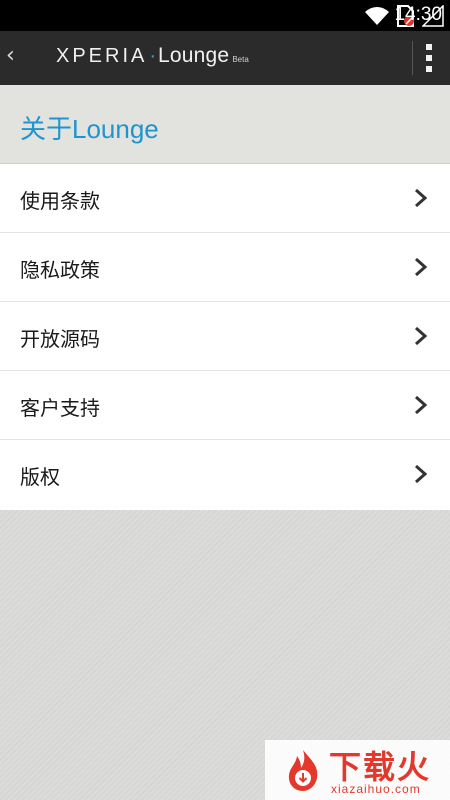 This screenshot has width=450, height=800. What do you see at coordinates (357, 770) in the screenshot?
I see `watermark: 下载火 xiazaihuo.com` at bounding box center [357, 770].